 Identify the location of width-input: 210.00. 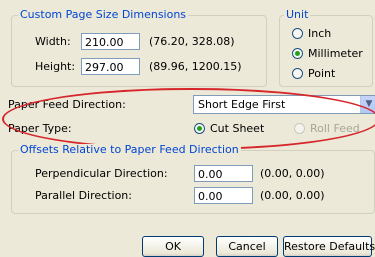
(110, 41).